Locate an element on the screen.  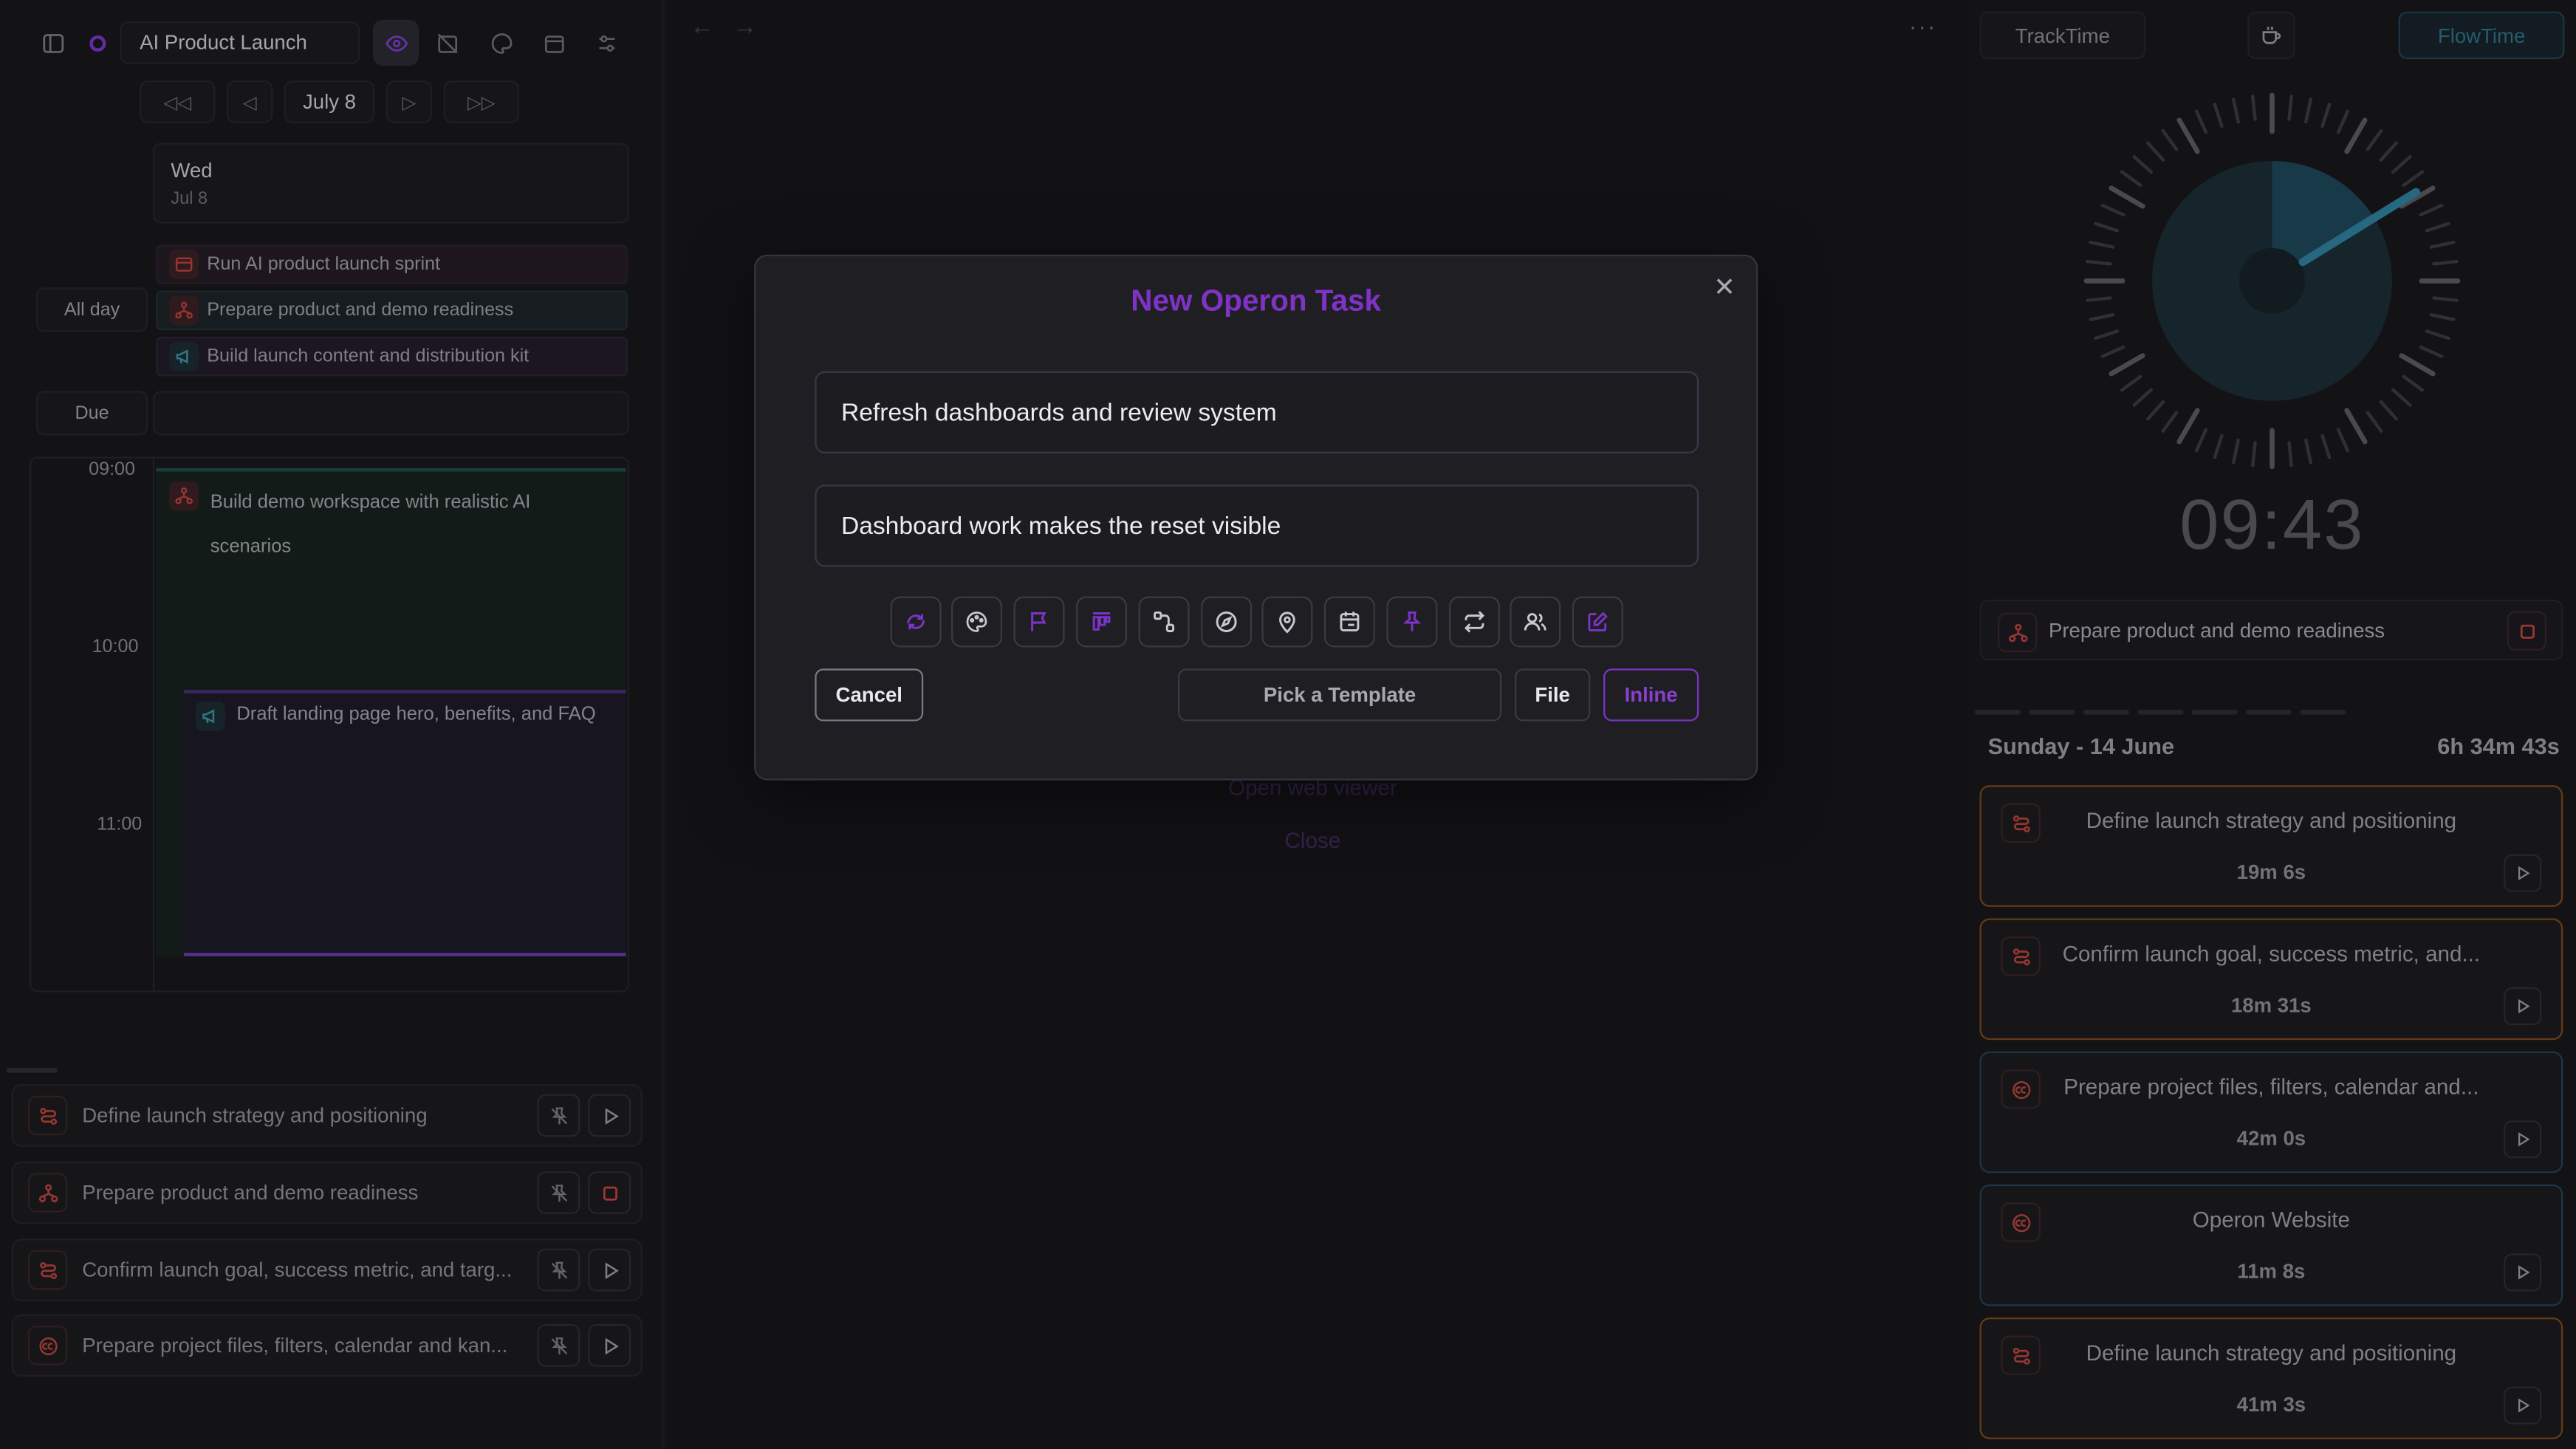
palette-icon is located at coordinates (976, 622).